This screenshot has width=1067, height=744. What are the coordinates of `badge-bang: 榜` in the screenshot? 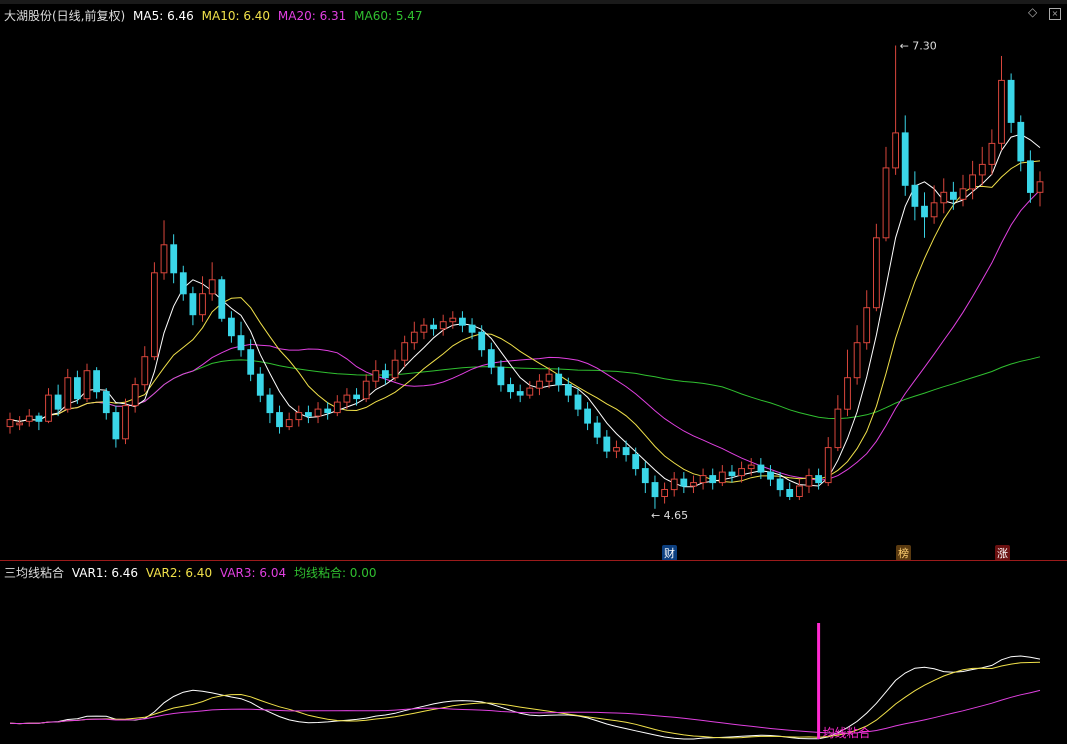 It's located at (903, 553).